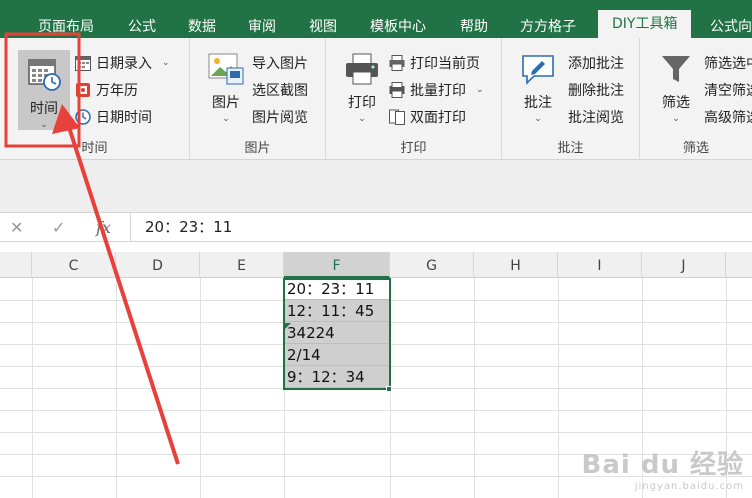 This screenshot has width=752, height=498. I want to click on advanced-filter-label: 高级筛选, so click(728, 118).